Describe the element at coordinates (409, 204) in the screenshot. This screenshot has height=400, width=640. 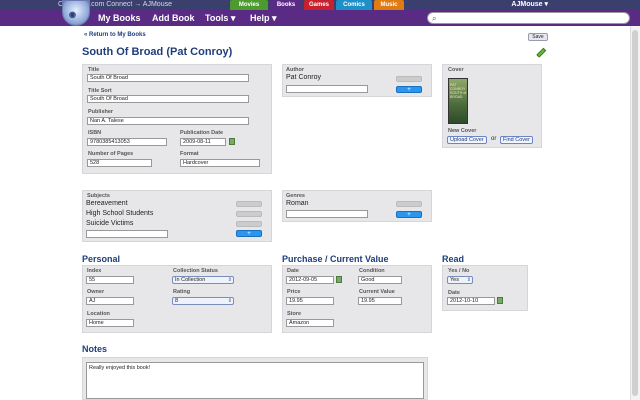
I see `remove-genre-button` at that location.